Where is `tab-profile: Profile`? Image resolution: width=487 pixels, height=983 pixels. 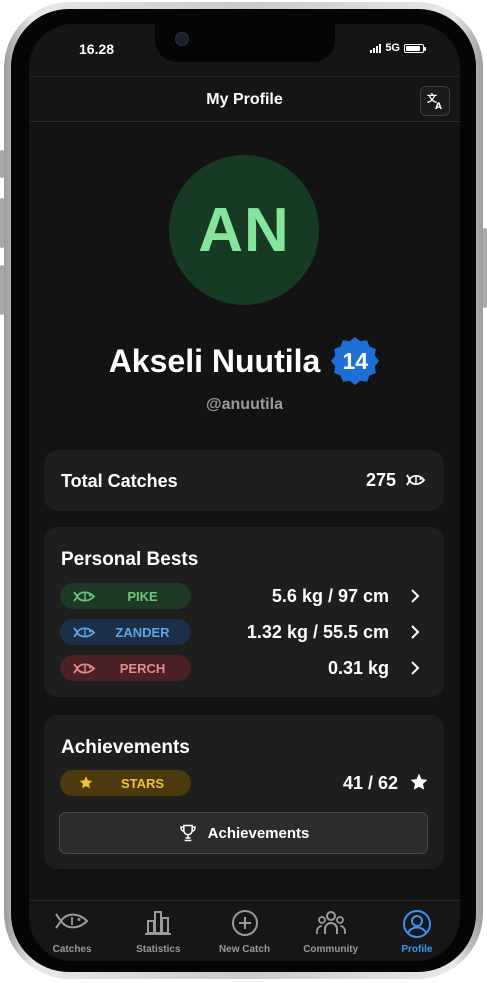 tab-profile: Profile is located at coordinates (417, 931).